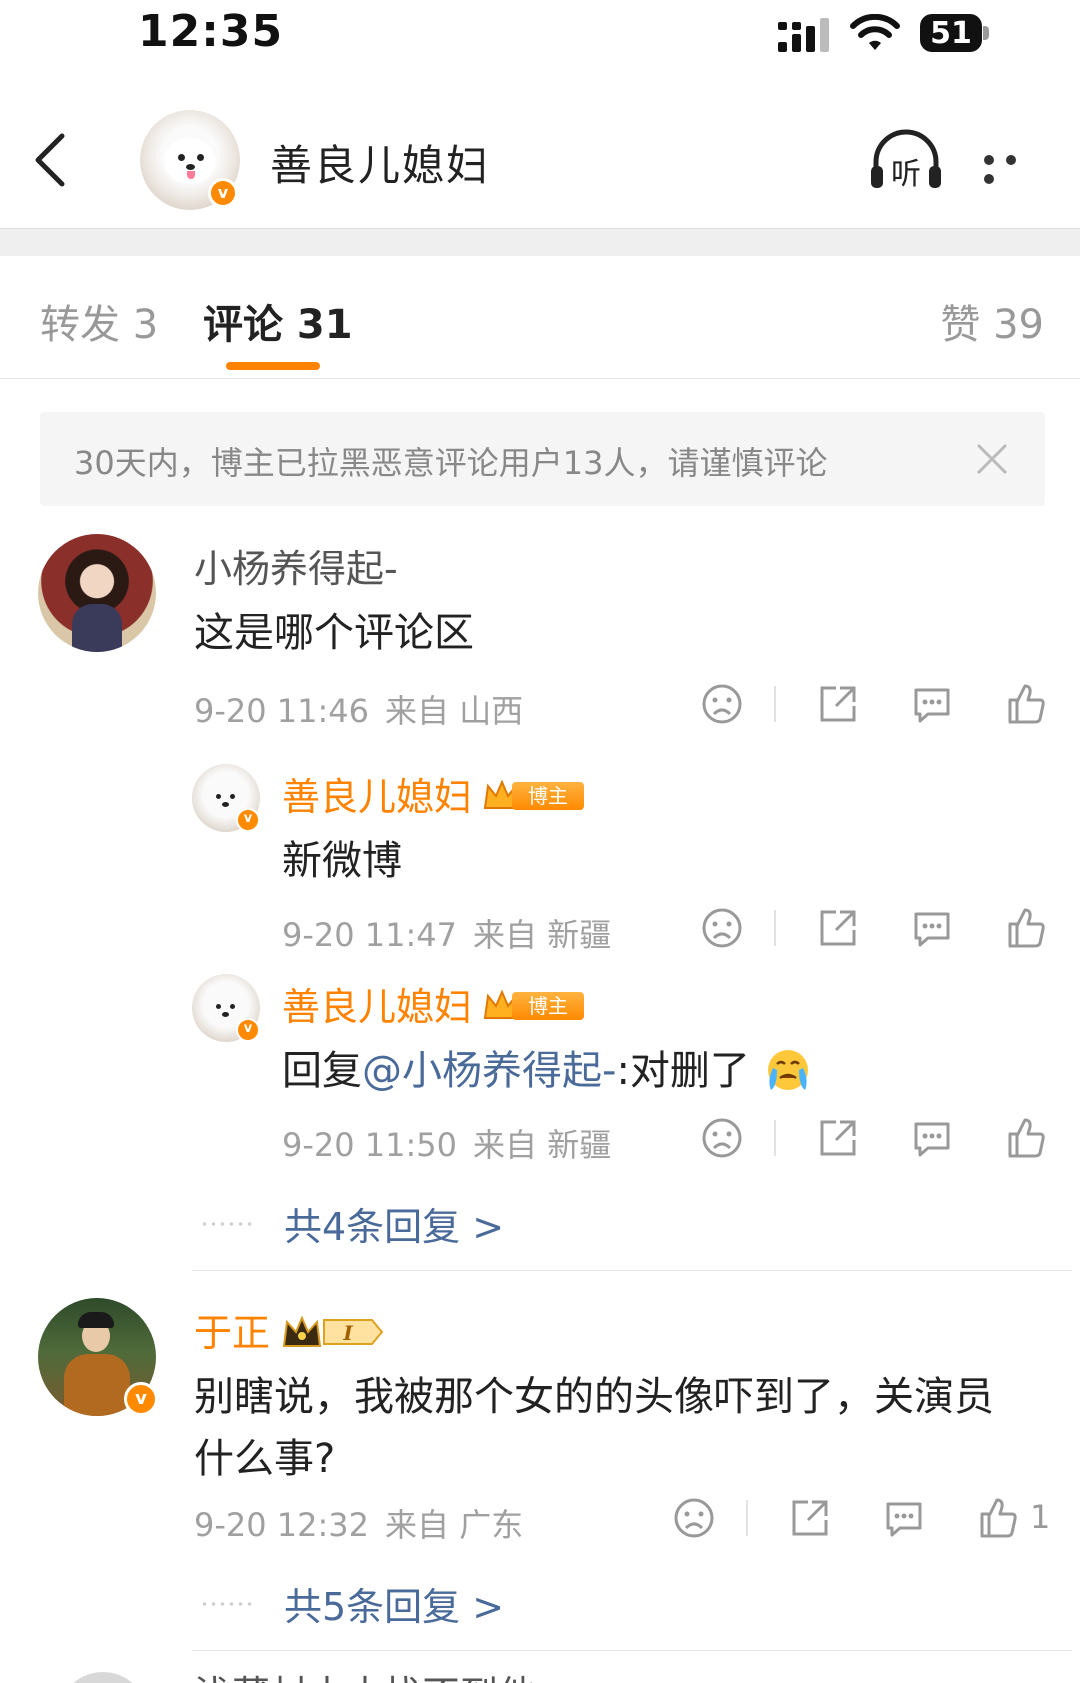 This screenshot has width=1080, height=1683. I want to click on crying-emoji-icon, so click(787, 1070).